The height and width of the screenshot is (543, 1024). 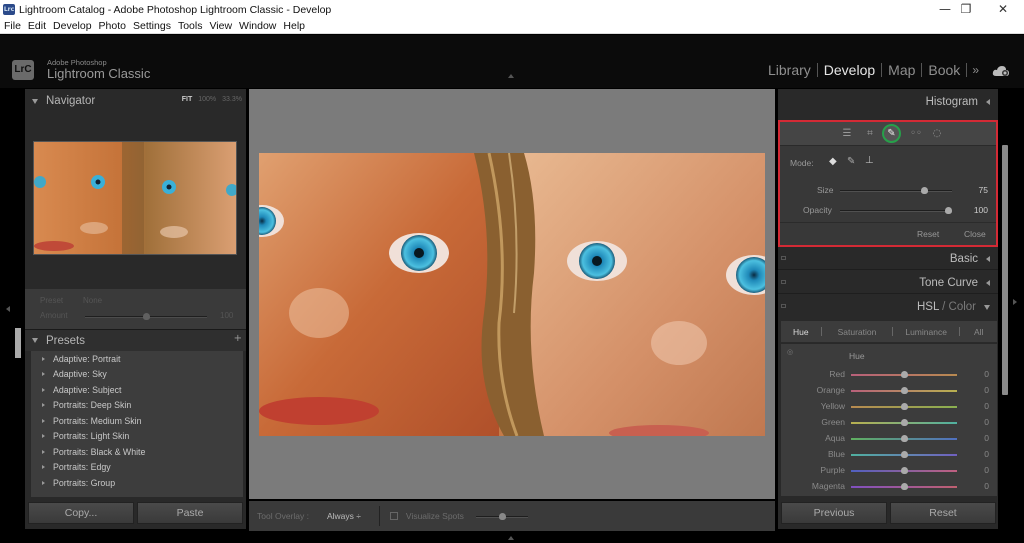 I want to click on preset-item: Portraits: Medium Skin, so click(x=137, y=421).